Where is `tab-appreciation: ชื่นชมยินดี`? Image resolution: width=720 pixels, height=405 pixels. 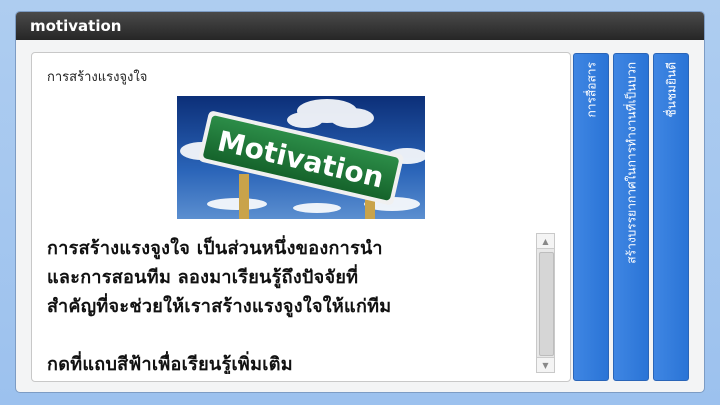 tab-appreciation: ชื่นชมยินดี is located at coordinates (671, 217).